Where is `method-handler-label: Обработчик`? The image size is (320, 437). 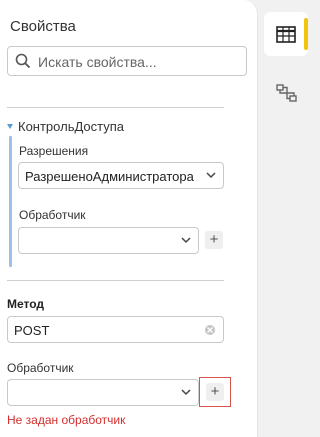
method-handler-label: Обработчик is located at coordinates (40, 368).